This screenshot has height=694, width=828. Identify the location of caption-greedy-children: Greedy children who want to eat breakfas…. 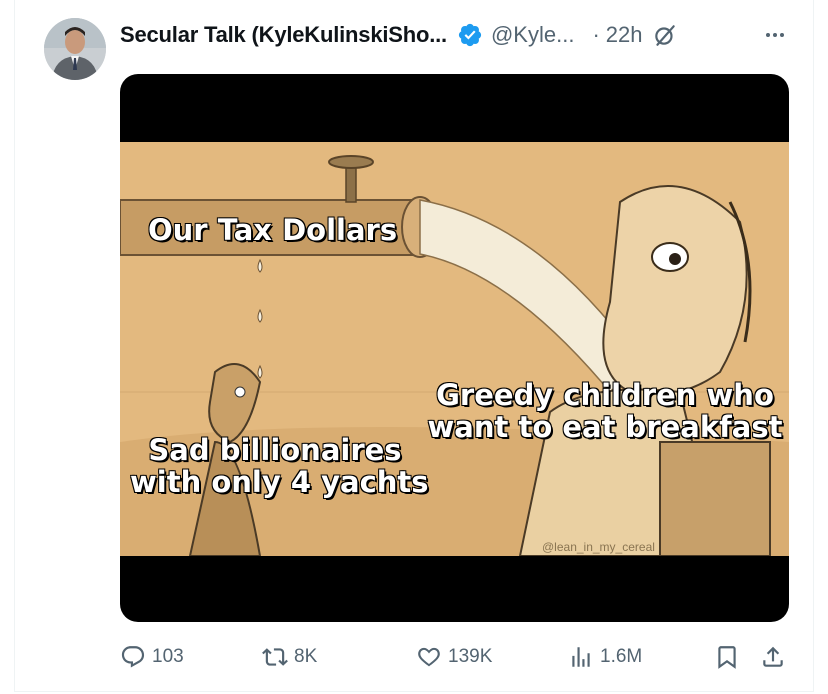
(604, 411).